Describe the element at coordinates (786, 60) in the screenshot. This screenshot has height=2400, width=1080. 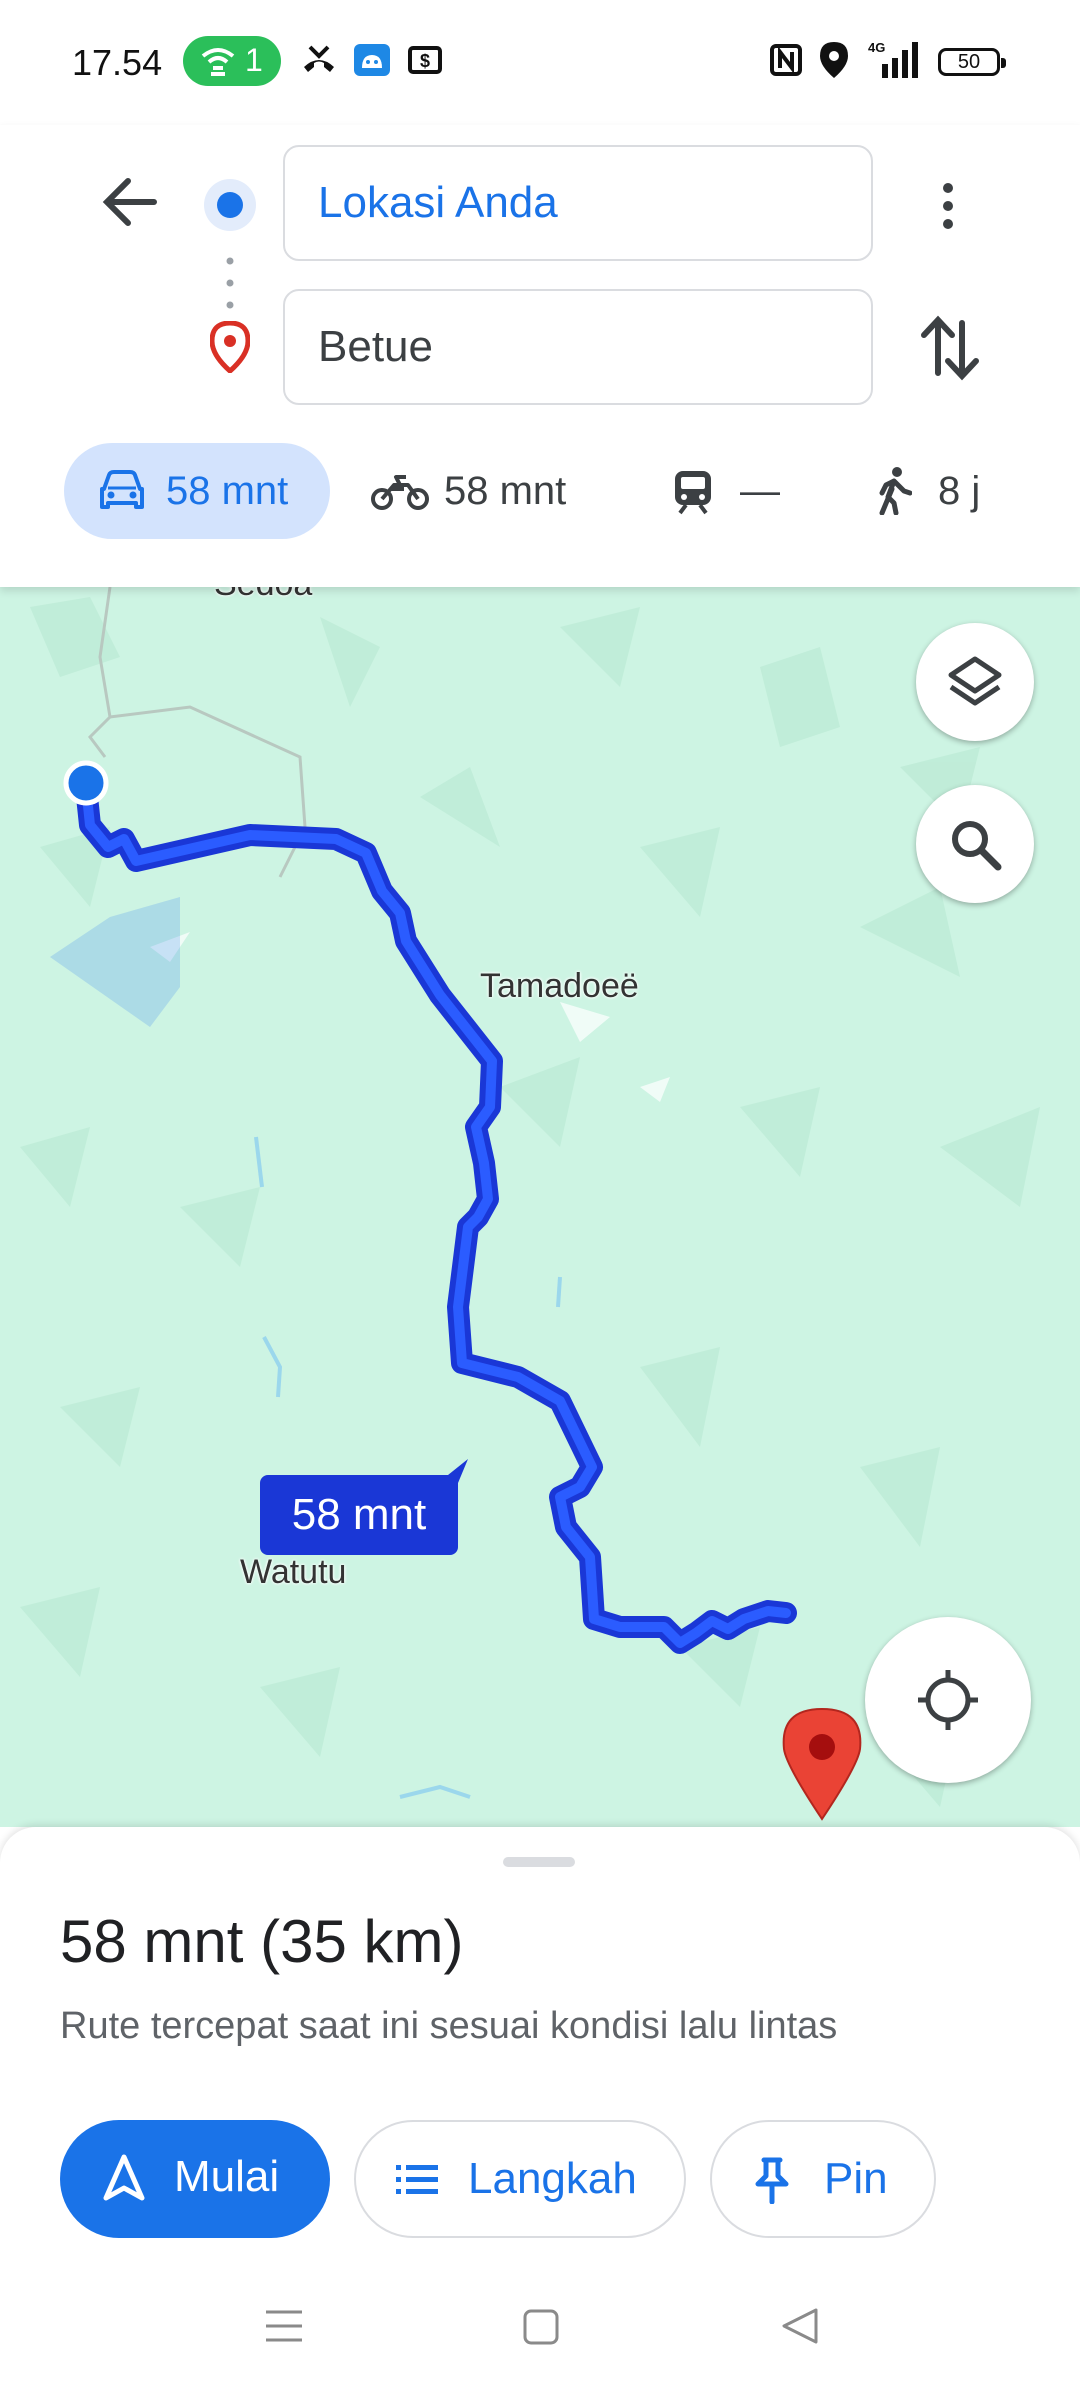
I see `nfc-icon` at that location.